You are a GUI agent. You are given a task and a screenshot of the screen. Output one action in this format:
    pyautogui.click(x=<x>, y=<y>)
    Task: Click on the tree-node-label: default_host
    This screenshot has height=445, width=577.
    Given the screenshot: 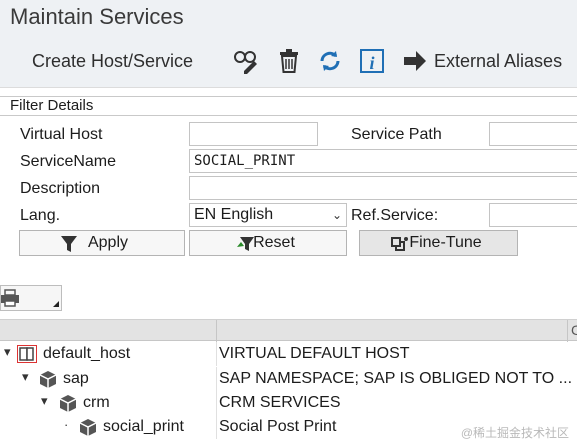 What is the action you would take?
    pyautogui.click(x=87, y=353)
    